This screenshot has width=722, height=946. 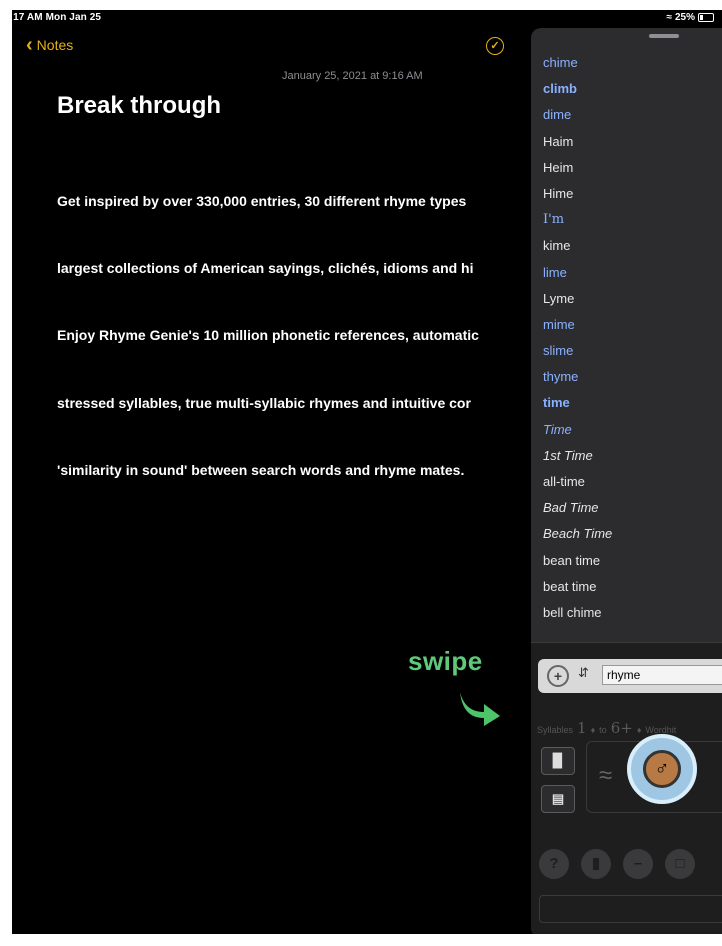 What do you see at coordinates (558, 799) in the screenshot?
I see `layout-view-button: ▤` at bounding box center [558, 799].